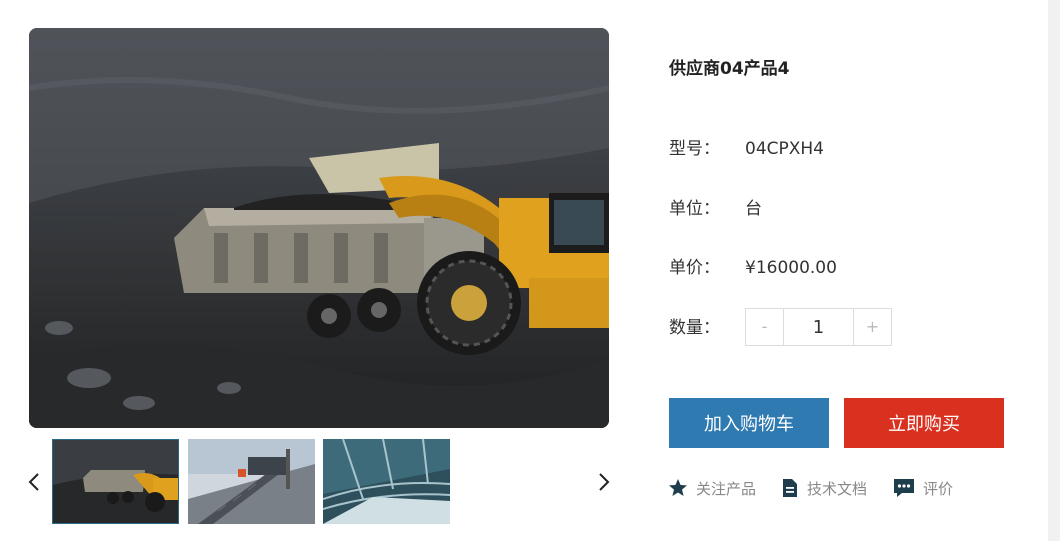 This screenshot has width=1060, height=541. I want to click on quantity-label: 数量：, so click(694, 328).